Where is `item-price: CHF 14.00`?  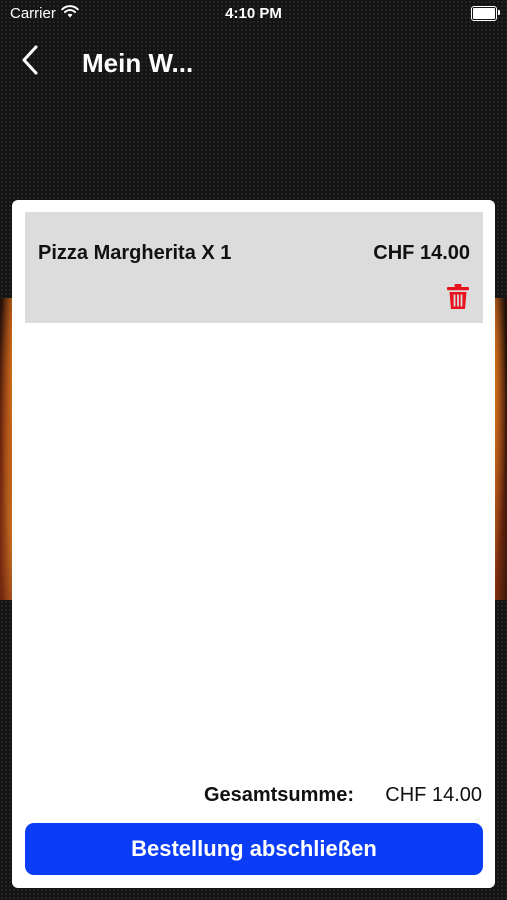 item-price: CHF 14.00 is located at coordinates (421, 253).